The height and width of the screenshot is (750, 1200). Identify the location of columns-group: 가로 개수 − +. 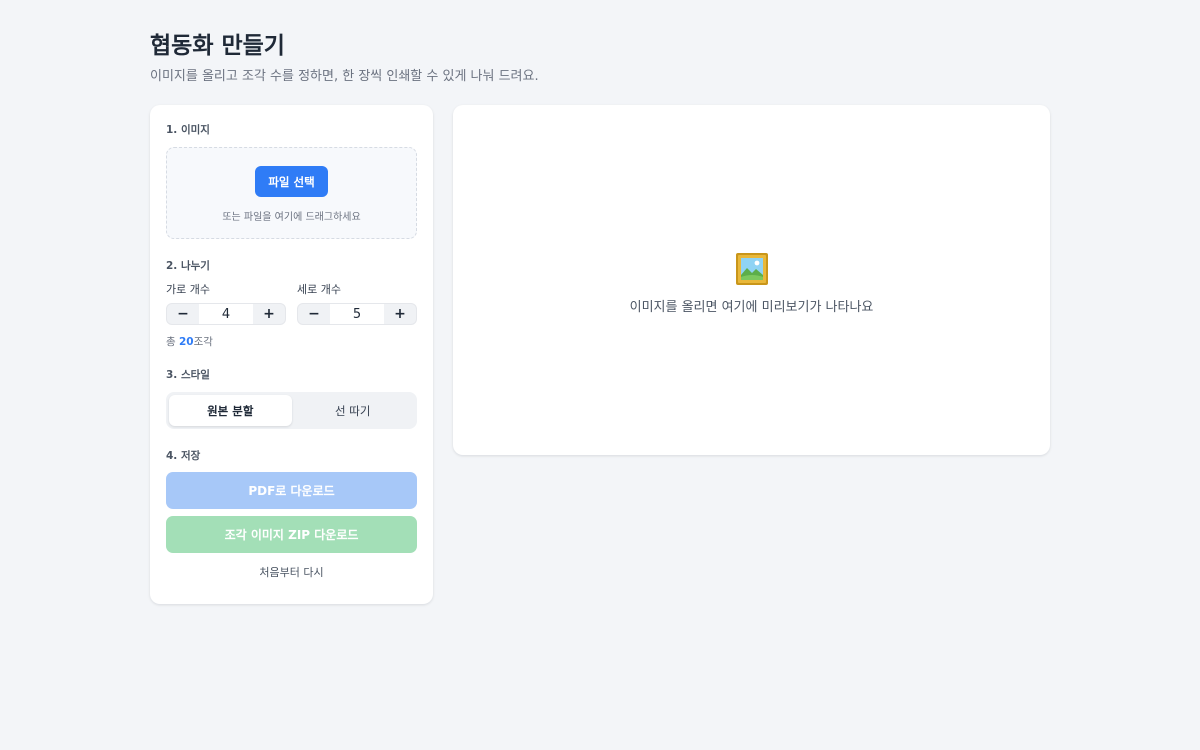
(226, 304).